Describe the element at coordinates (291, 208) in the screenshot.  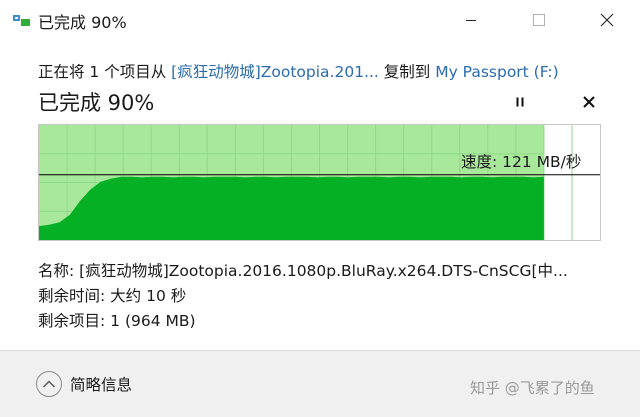
I see `speed-area` at that location.